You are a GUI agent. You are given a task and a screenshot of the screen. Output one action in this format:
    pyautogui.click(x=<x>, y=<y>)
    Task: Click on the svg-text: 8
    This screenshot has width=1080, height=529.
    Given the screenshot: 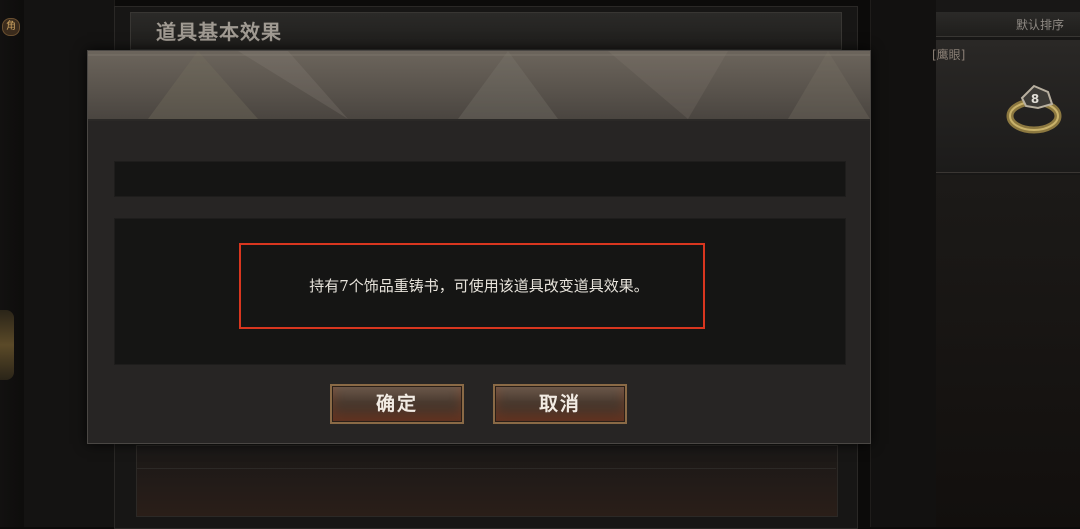 What is the action you would take?
    pyautogui.click(x=1035, y=99)
    